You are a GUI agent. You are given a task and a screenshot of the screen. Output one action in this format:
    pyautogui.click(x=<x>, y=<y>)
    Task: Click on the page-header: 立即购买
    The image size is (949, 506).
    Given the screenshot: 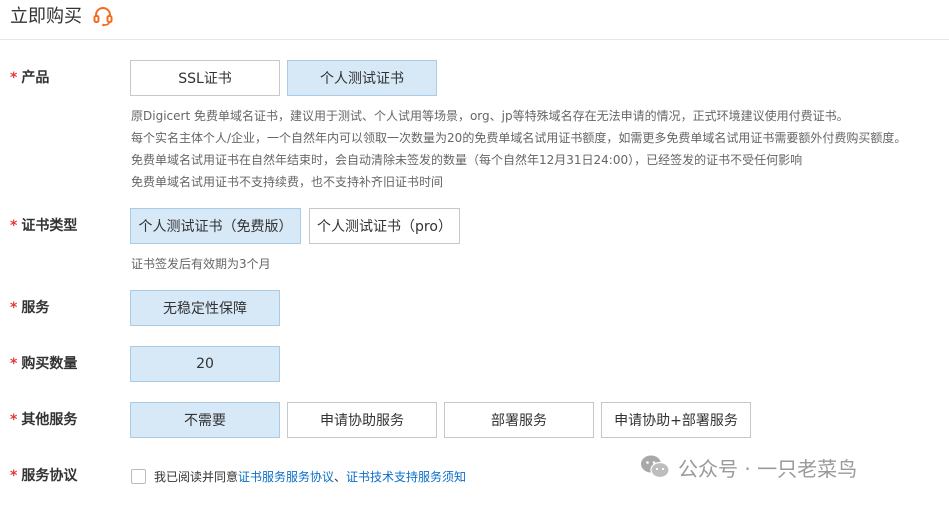 What is the action you would take?
    pyautogui.click(x=474, y=20)
    